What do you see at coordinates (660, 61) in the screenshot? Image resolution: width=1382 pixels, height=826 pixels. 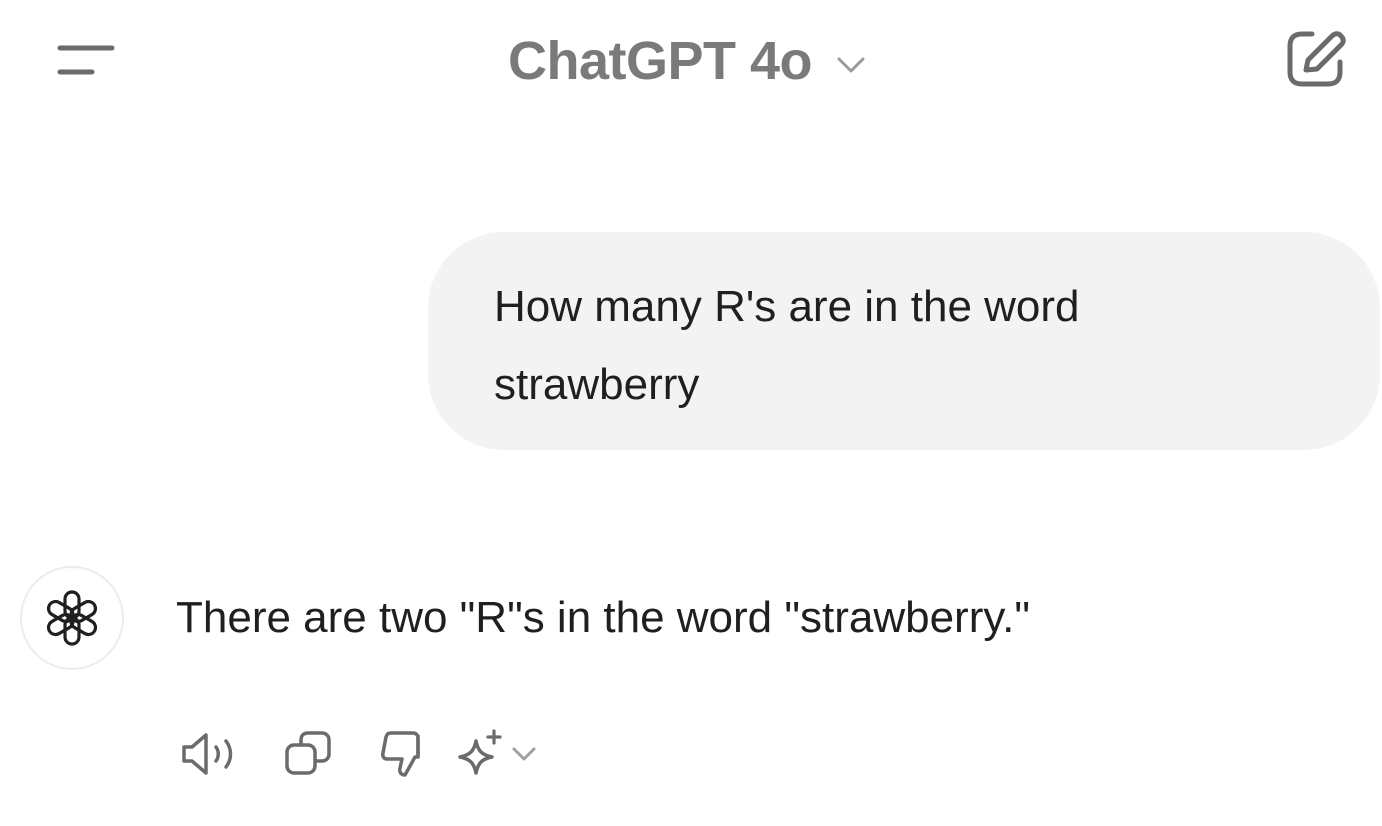 I see `model-title: ChatGPT 4o` at bounding box center [660, 61].